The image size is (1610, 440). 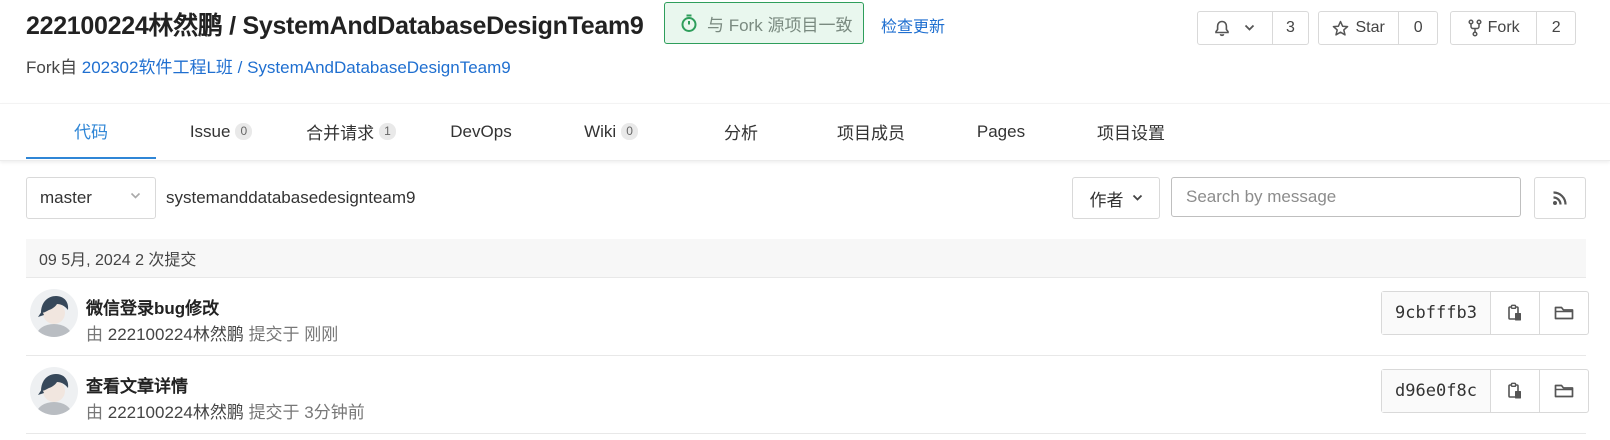 I want to click on star-button-group: Star 0, so click(x=1378, y=28).